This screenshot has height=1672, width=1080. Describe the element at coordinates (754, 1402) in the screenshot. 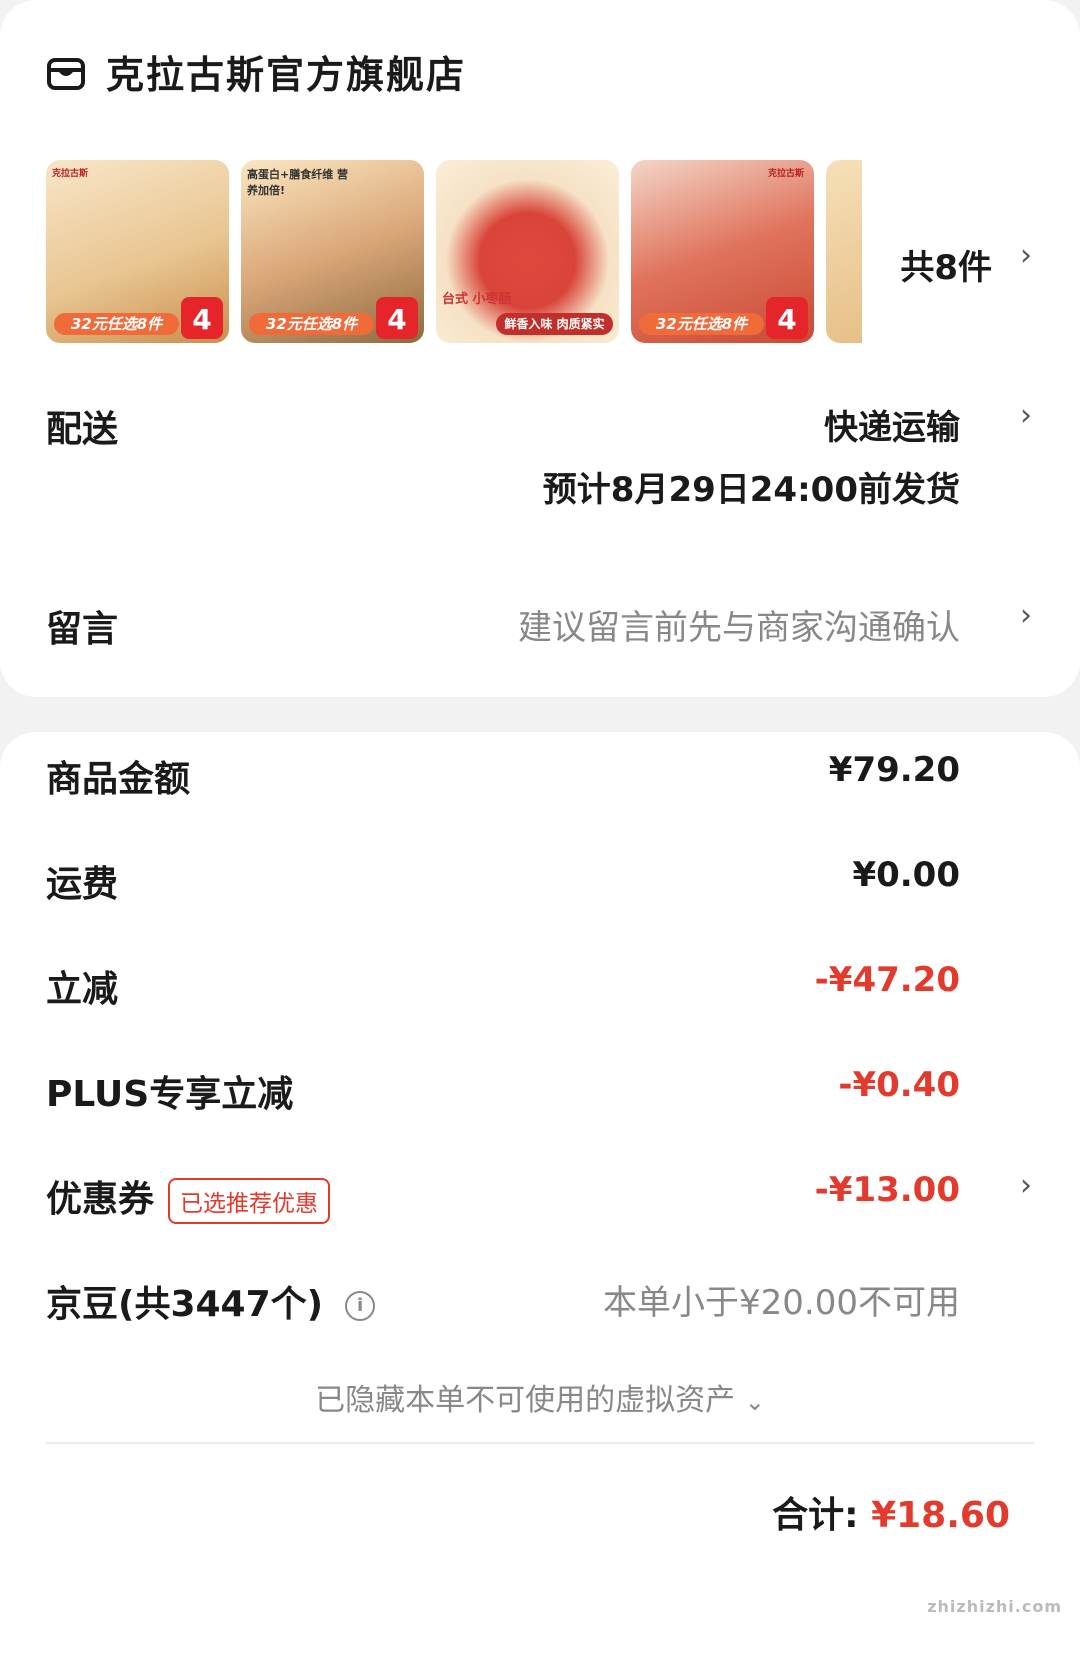

I see `chevron-down-icon: ⌄` at that location.